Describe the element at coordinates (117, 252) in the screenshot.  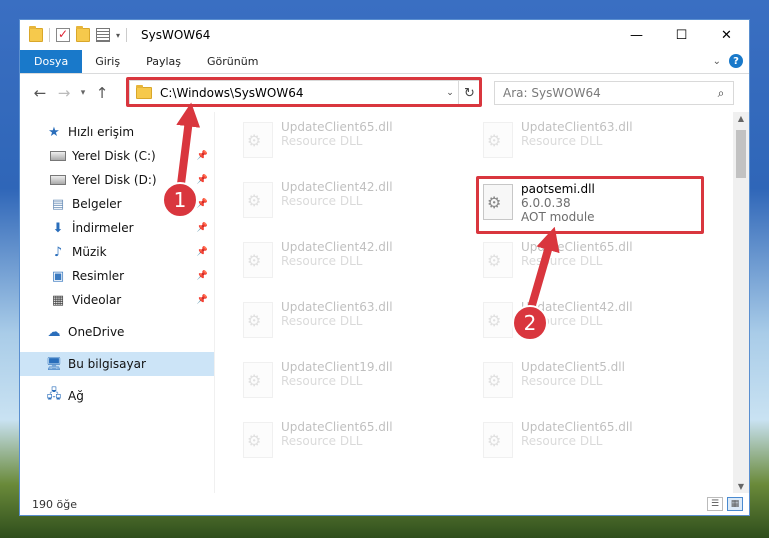
I see `sidebar-item-music: ♪ Müzik 📌` at that location.